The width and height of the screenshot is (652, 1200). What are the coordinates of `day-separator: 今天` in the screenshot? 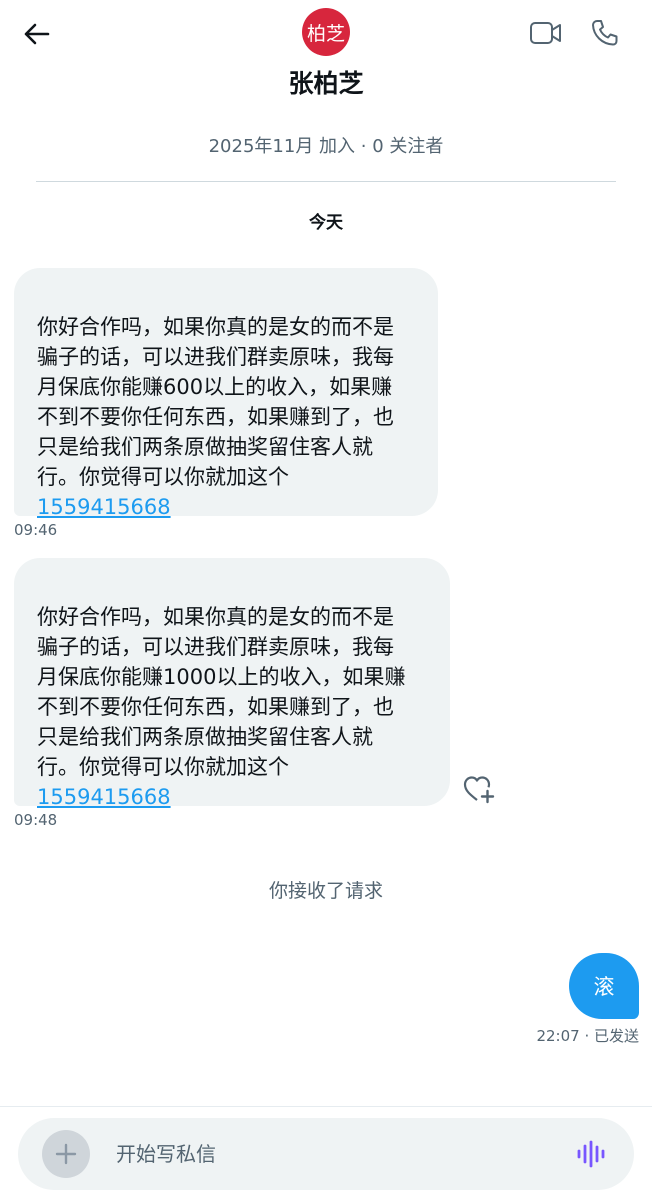 It's located at (326, 223).